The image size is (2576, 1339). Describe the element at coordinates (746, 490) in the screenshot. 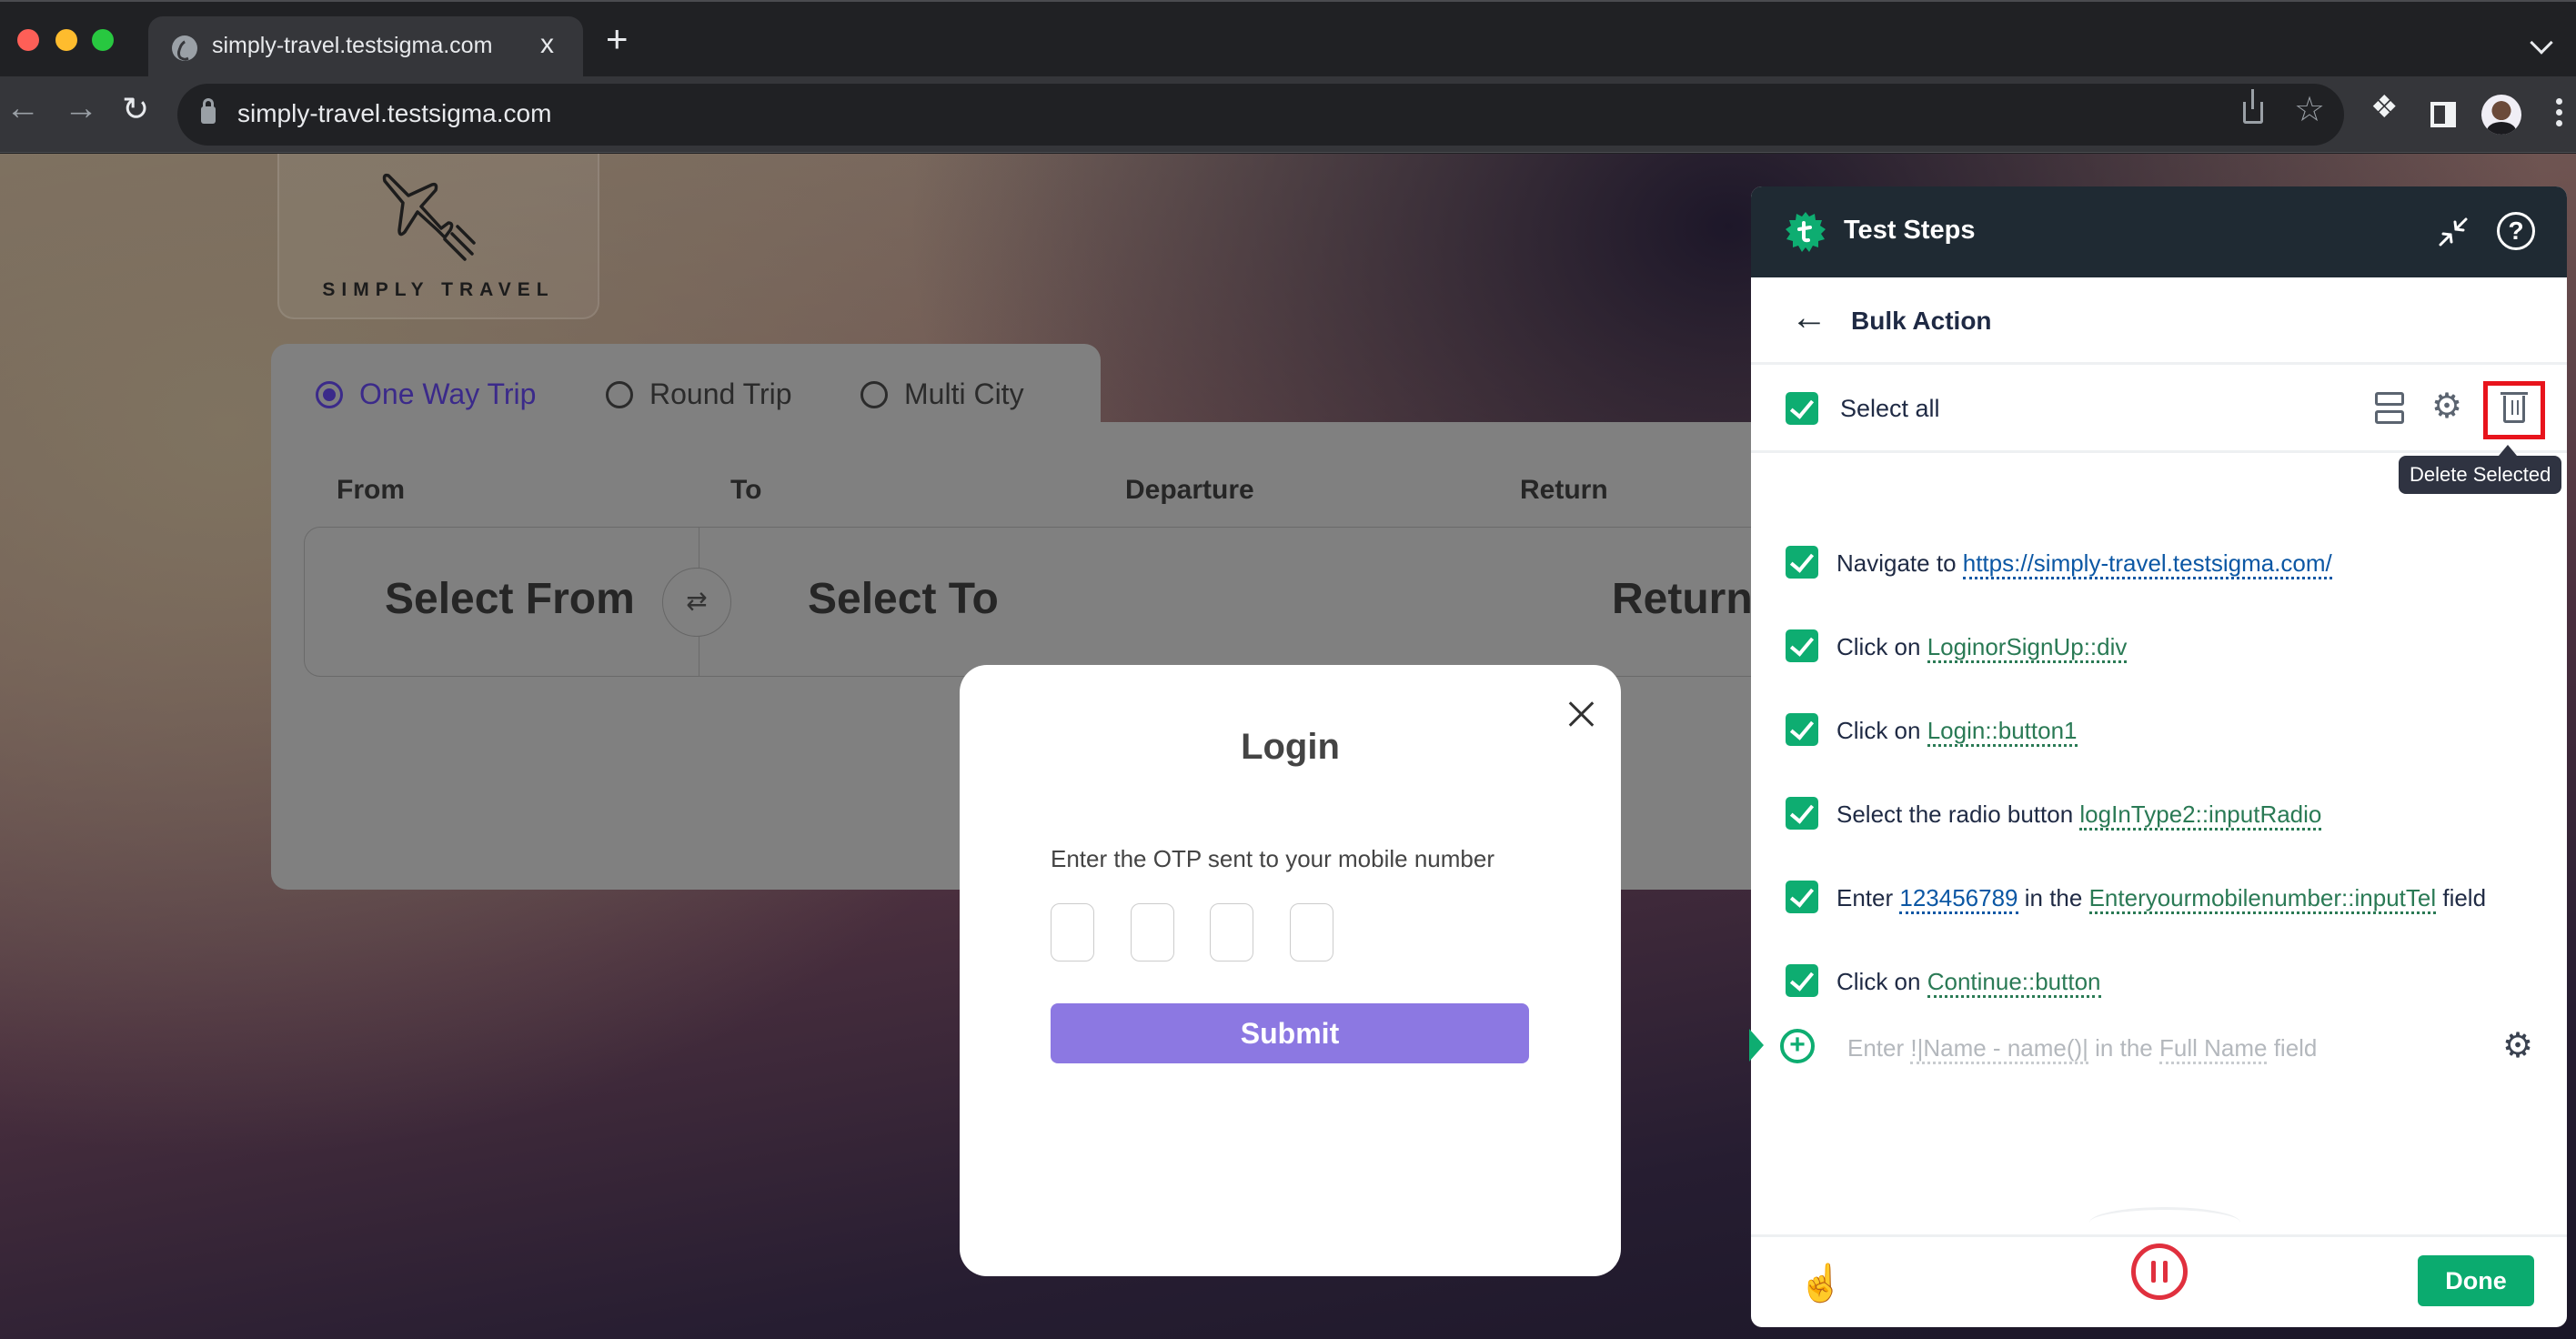

I see `to-label: To` at that location.